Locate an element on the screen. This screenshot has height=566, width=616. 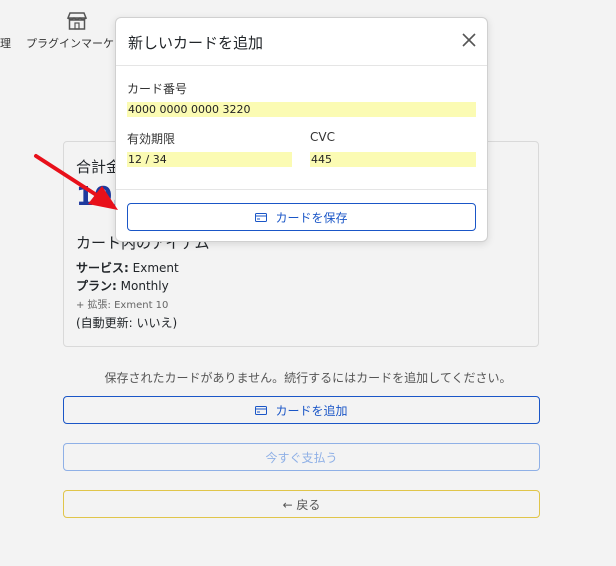
expiry-input is located at coordinates (209, 159).